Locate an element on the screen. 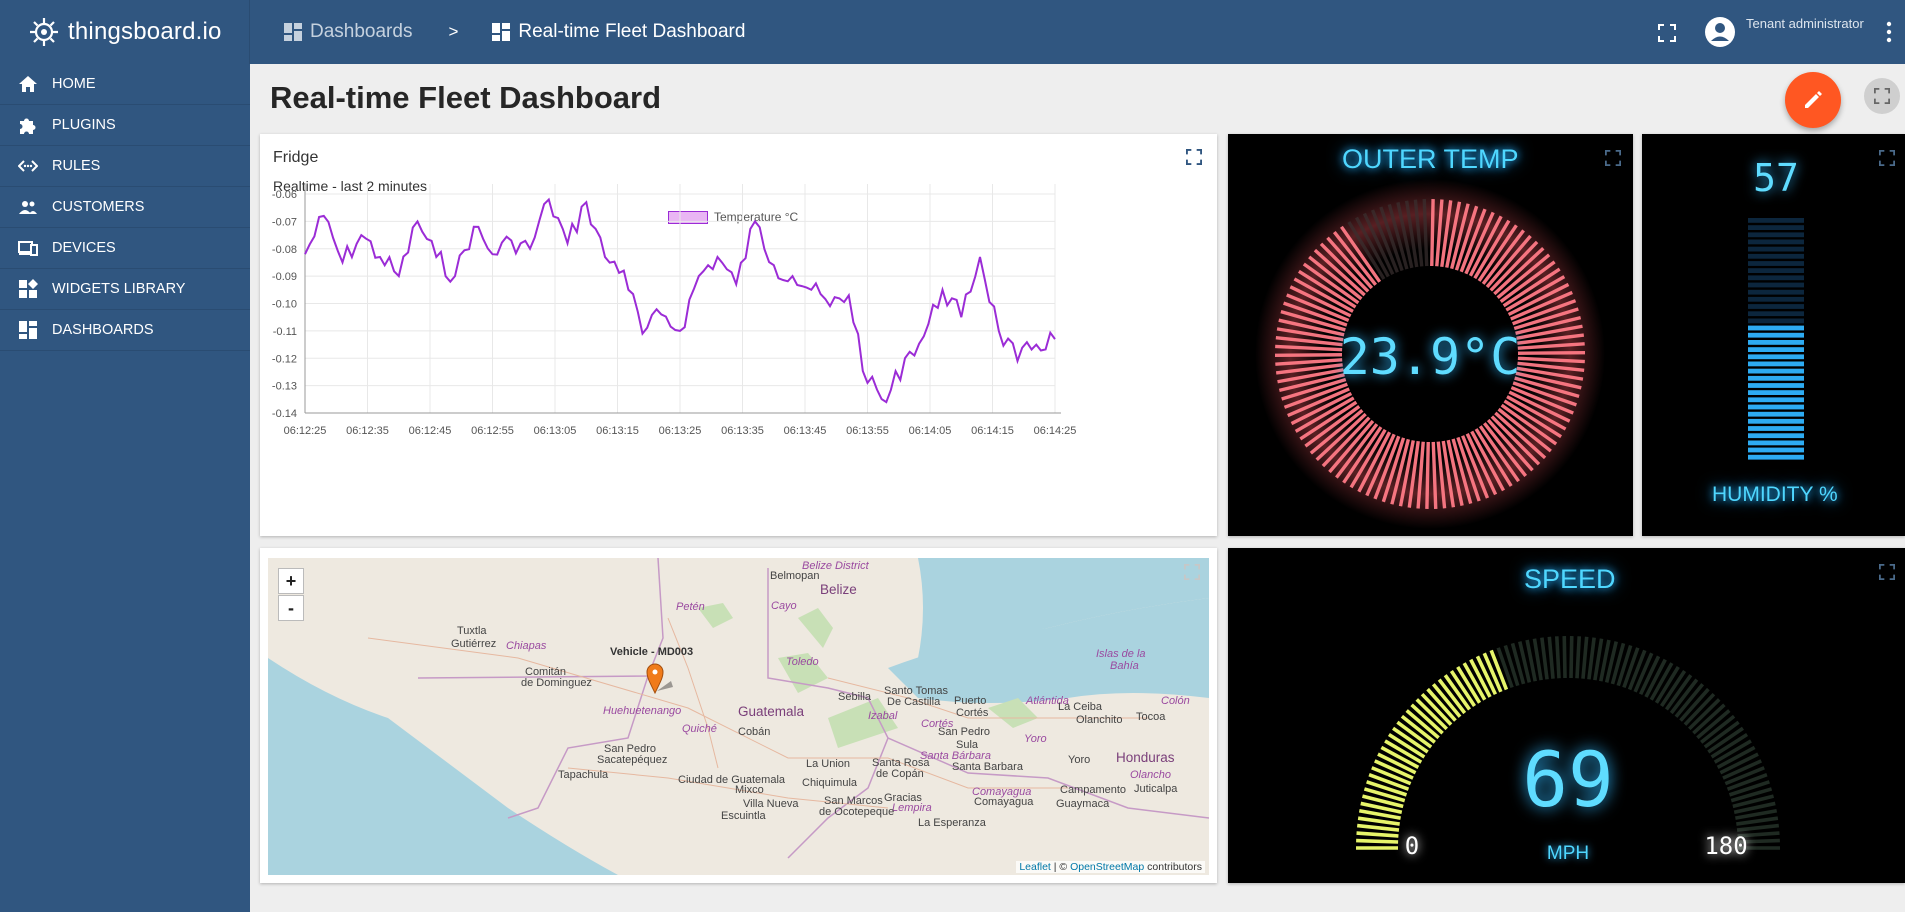  zoom-out-button: - is located at coordinates (291, 608).